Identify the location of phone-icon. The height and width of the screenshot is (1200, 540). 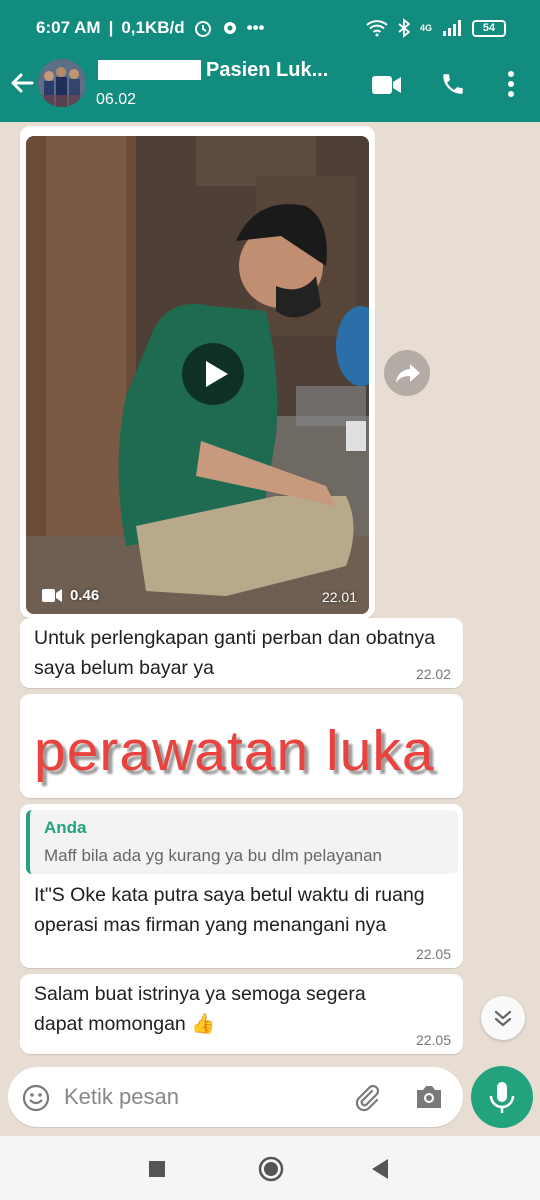
(453, 84).